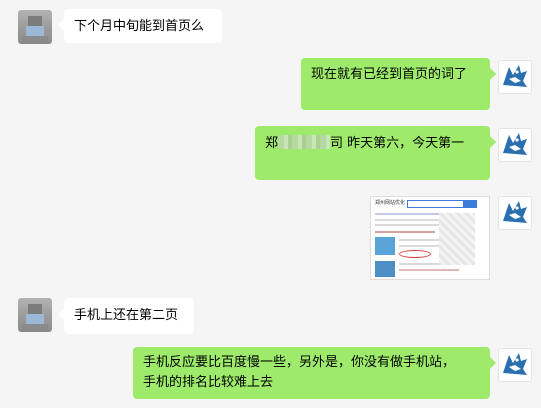 Image resolution: width=541 pixels, height=408 pixels. Describe the element at coordinates (299, 362) in the screenshot. I see `message-text-line-1: 手机反应要比百度慢一些，另外是，你没有做手机站，` at that location.